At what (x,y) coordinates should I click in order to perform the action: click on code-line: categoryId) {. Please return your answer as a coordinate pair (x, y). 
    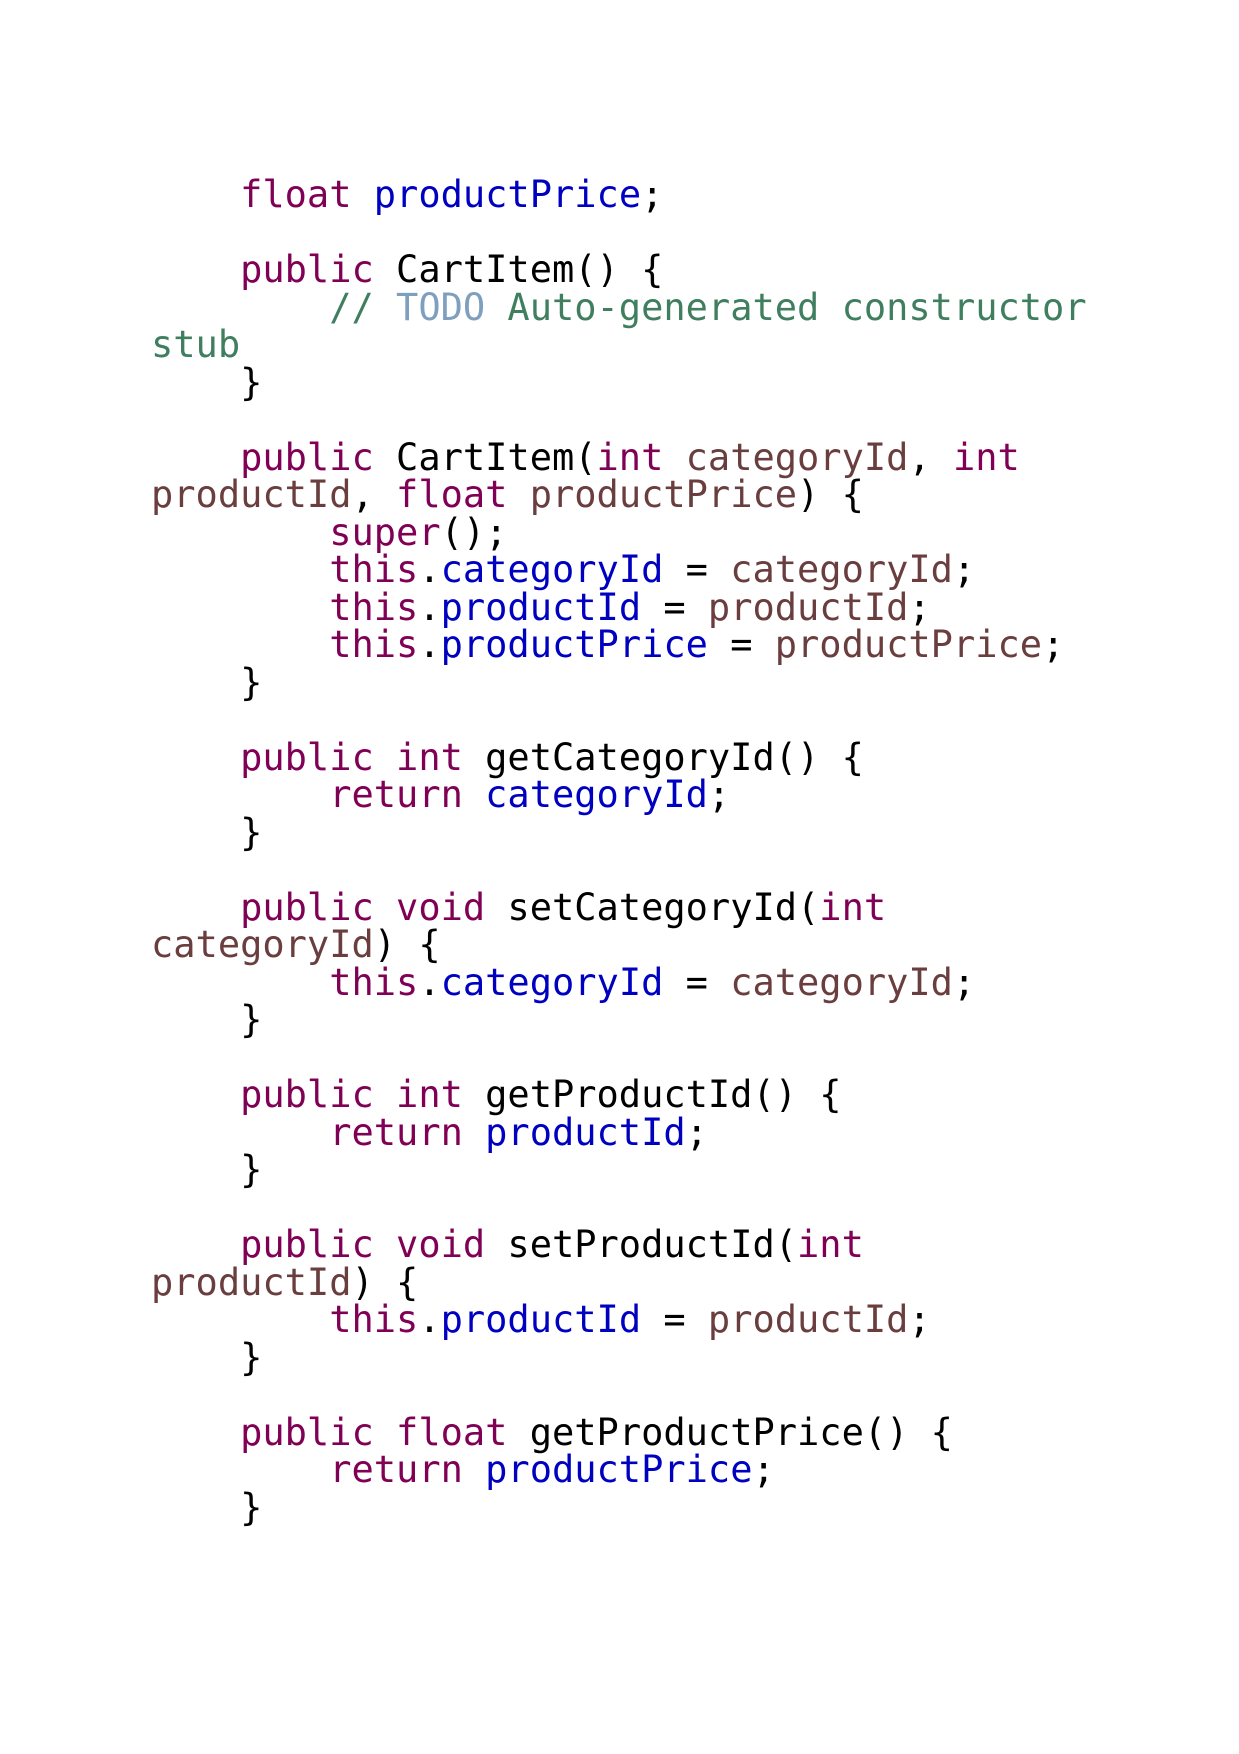
    Looking at the image, I should click on (619, 945).